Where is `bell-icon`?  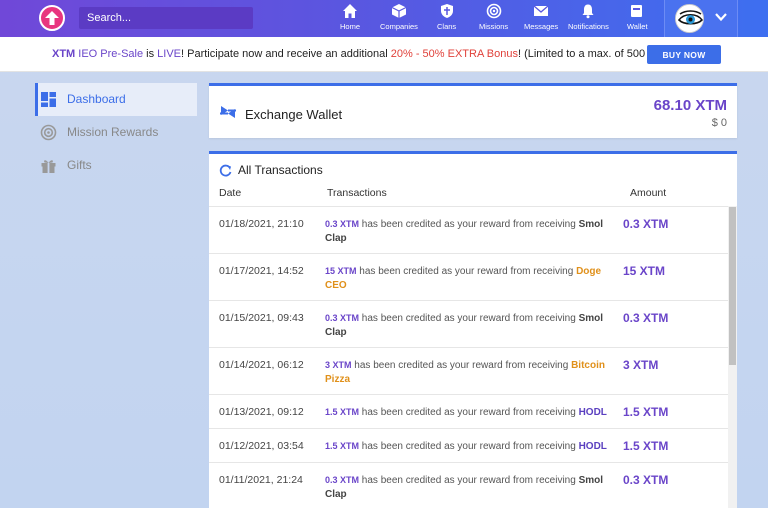 bell-icon is located at coordinates (588, 11).